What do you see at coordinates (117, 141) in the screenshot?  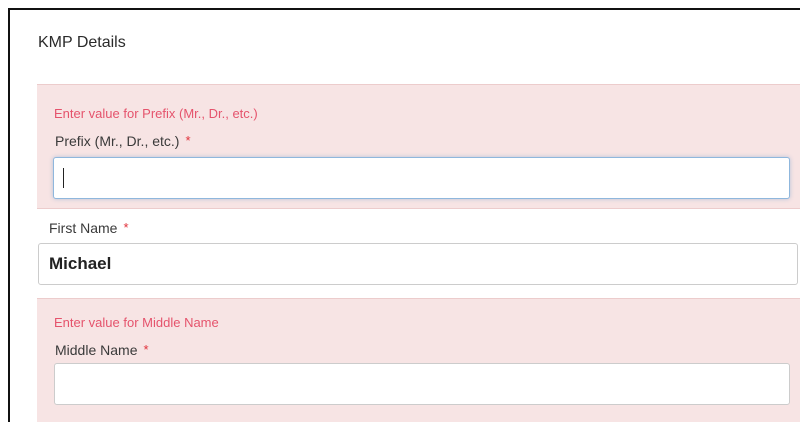 I see `prefix-label-text: Prefix (Mr., Dr., etc.)` at bounding box center [117, 141].